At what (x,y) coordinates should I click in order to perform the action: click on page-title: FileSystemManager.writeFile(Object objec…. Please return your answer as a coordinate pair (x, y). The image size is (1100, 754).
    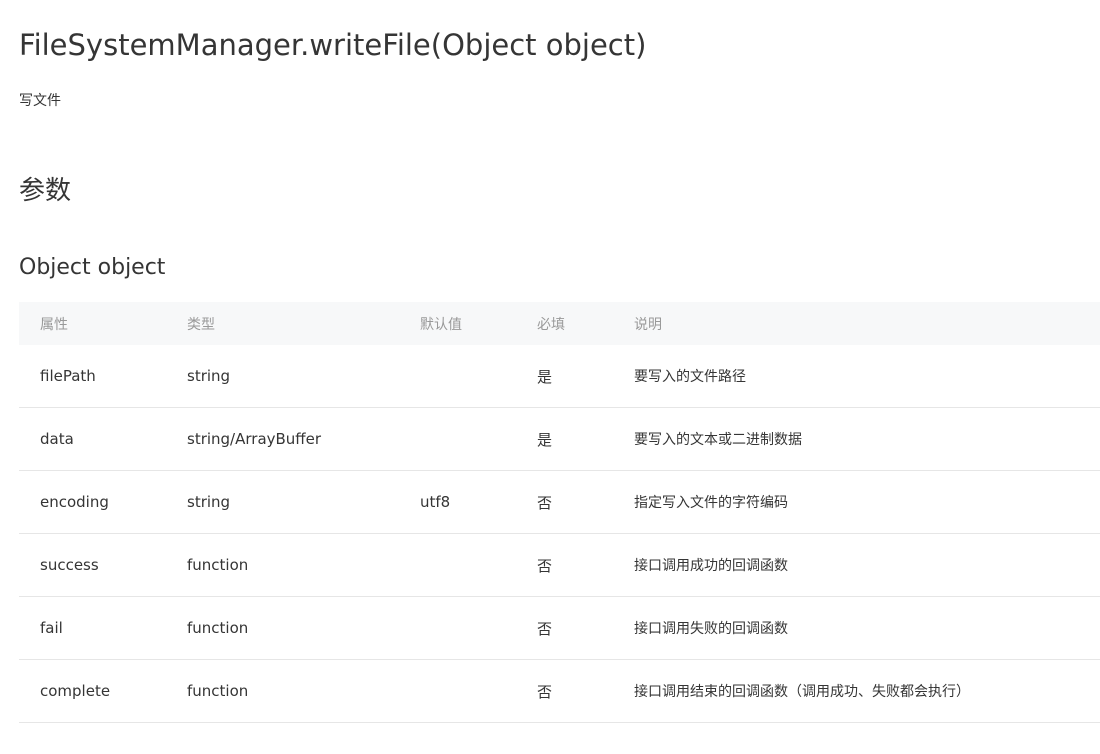
    Looking at the image, I should click on (333, 45).